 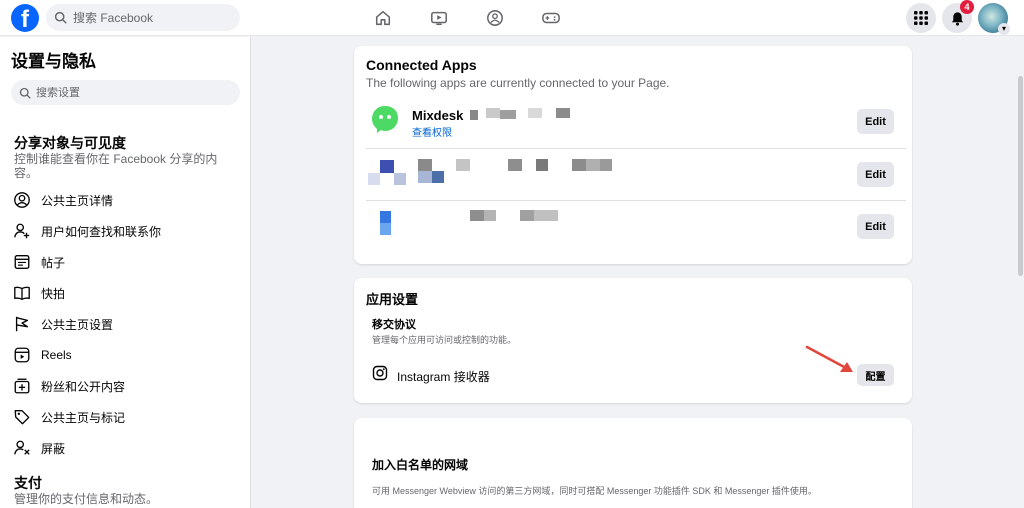 I want to click on block-user-icon, so click(x=22, y=448).